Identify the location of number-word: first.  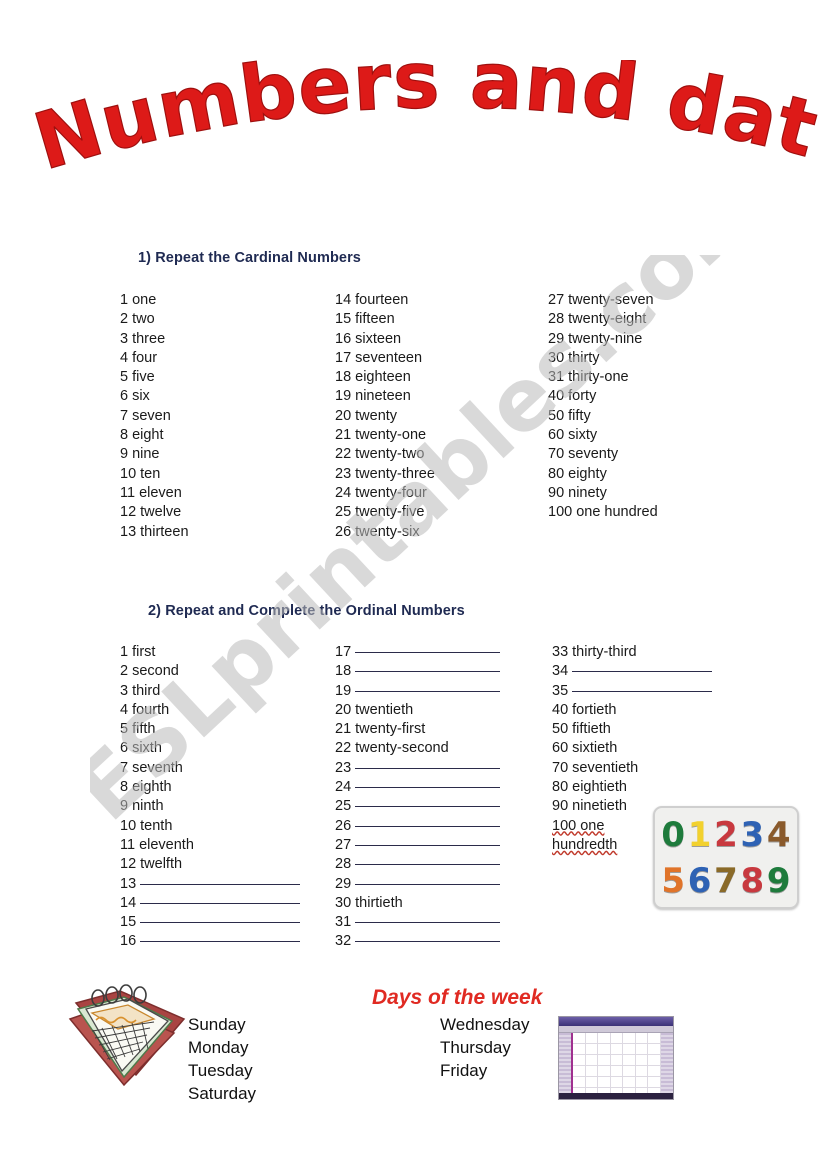
(144, 652).